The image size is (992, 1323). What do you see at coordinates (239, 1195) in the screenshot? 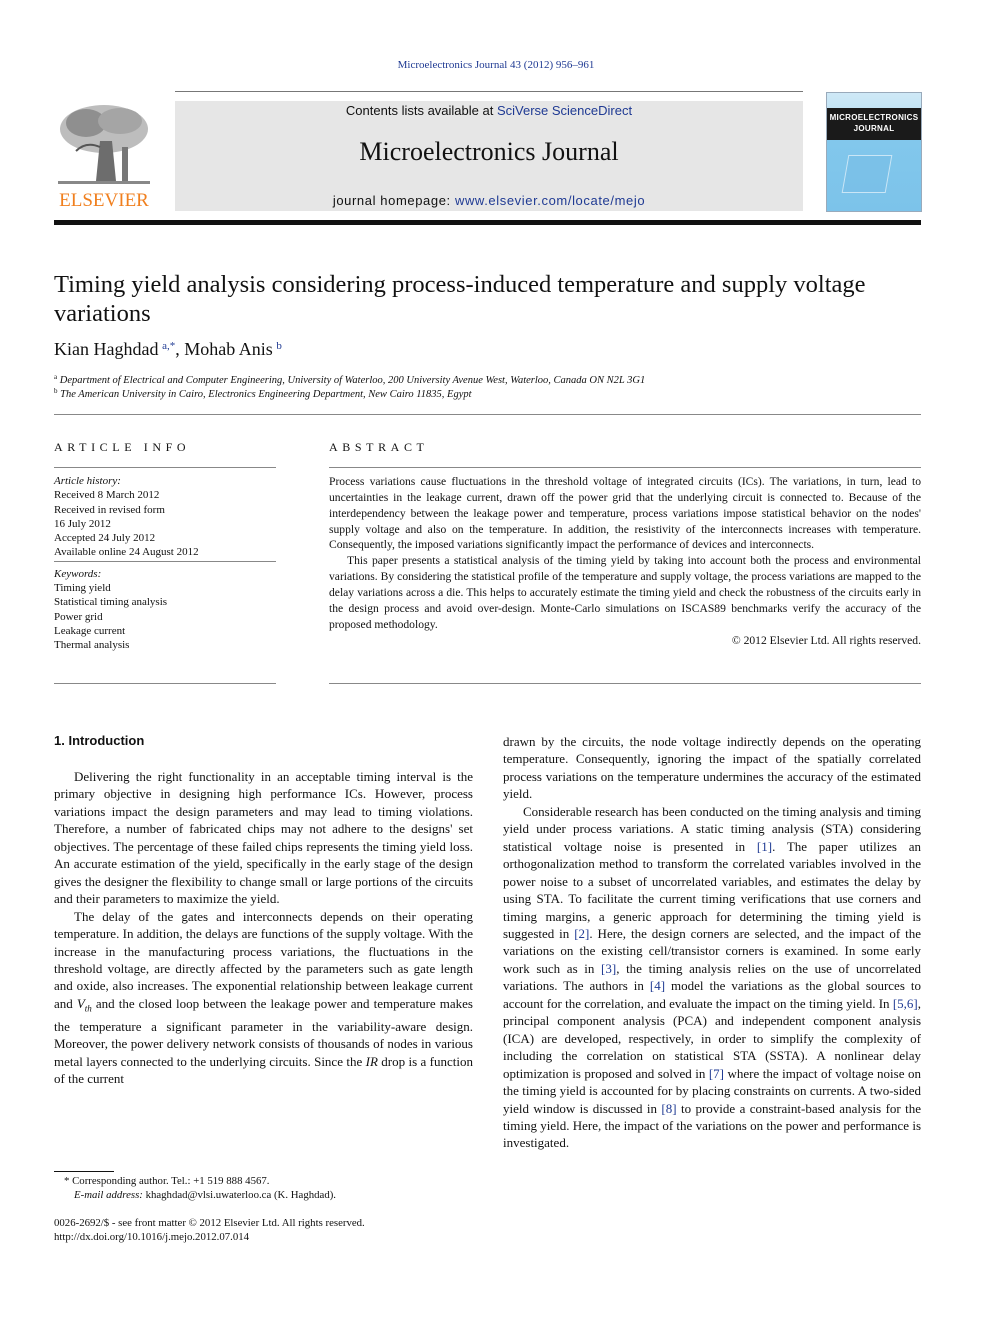
I see `email-address: khaghdad@vlsi.uwaterloo.ca (K. Haghdad).` at bounding box center [239, 1195].